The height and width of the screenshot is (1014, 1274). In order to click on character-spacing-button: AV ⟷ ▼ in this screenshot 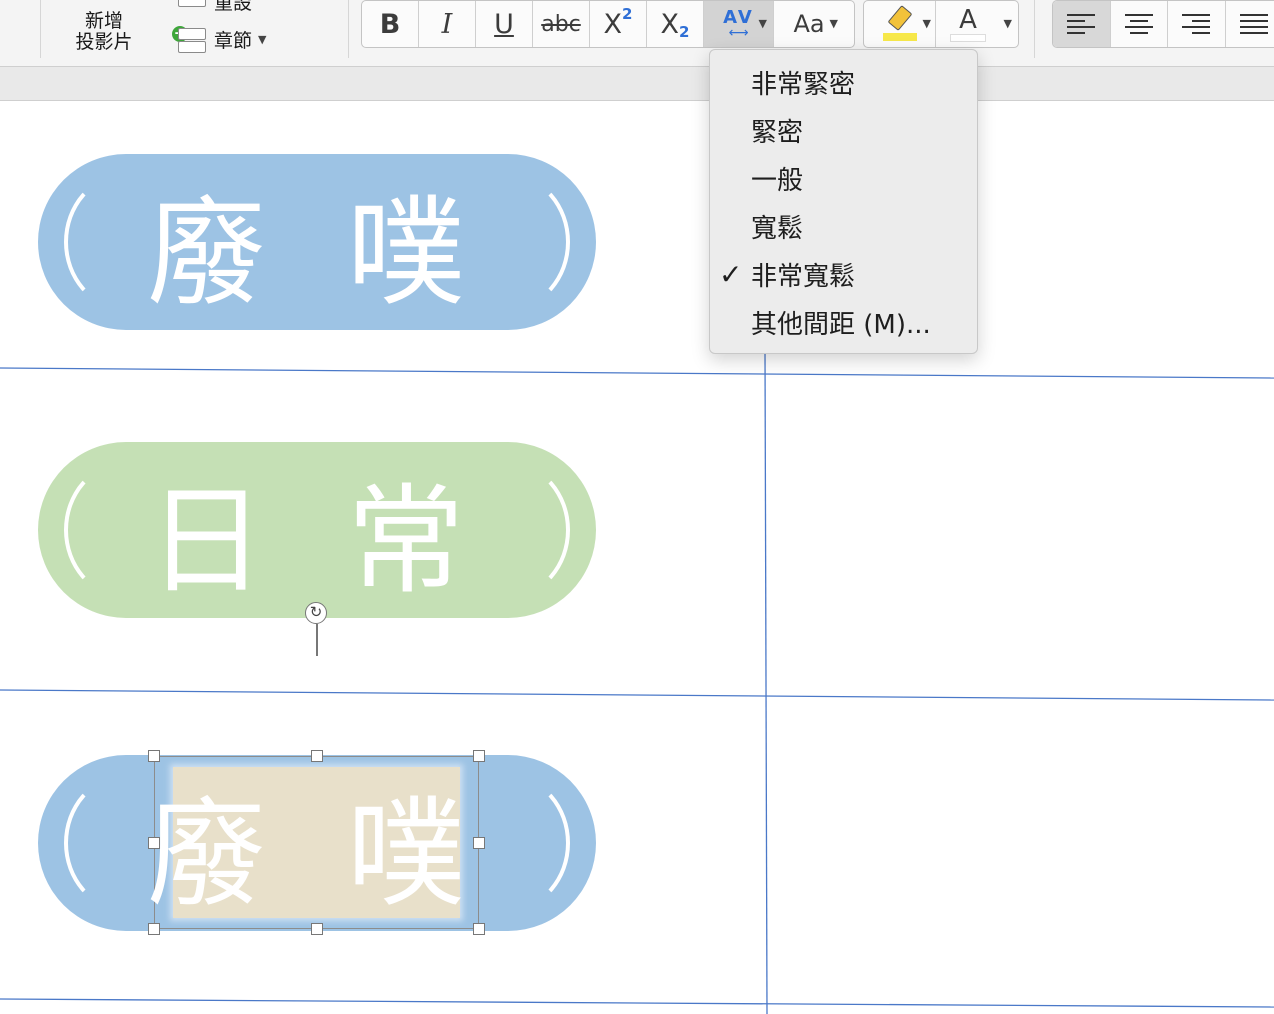, I will do `click(739, 24)`.